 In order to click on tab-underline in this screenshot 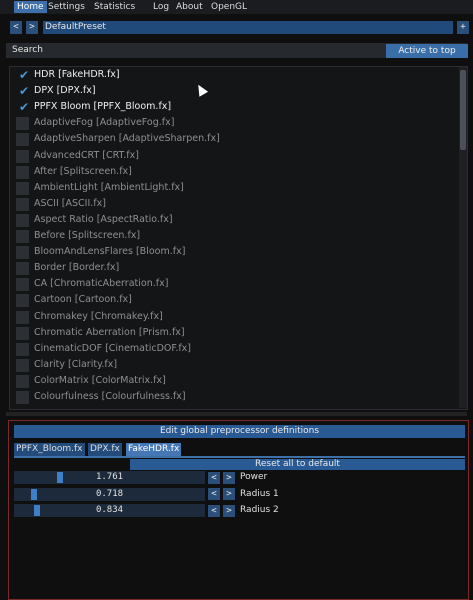, I will do `click(239, 457)`.